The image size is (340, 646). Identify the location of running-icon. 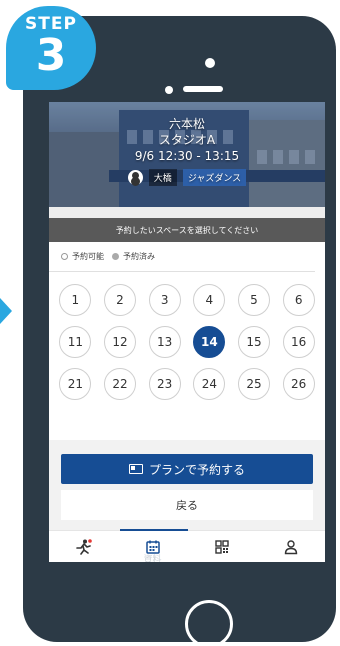
(83, 546).